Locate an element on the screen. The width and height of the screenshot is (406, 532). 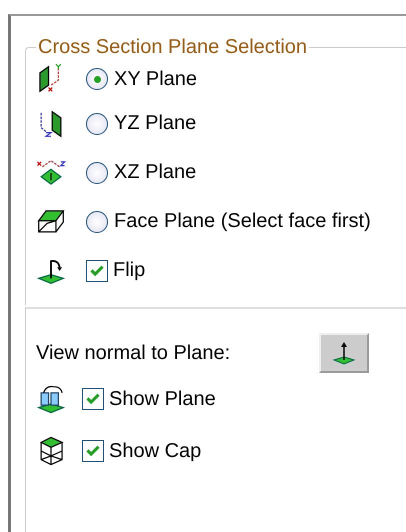
option-label: YZ Plane is located at coordinates (155, 123).